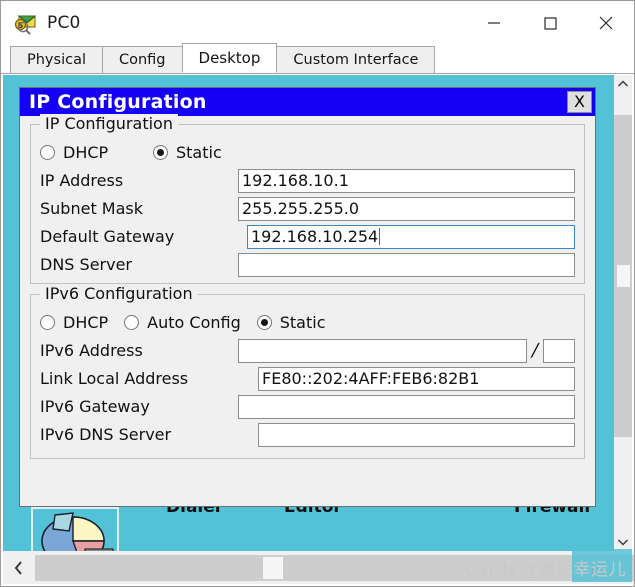 This screenshot has height=587, width=635. Describe the element at coordinates (91, 350) in the screenshot. I see `ipv6-address-label: IPv6 Address` at that location.